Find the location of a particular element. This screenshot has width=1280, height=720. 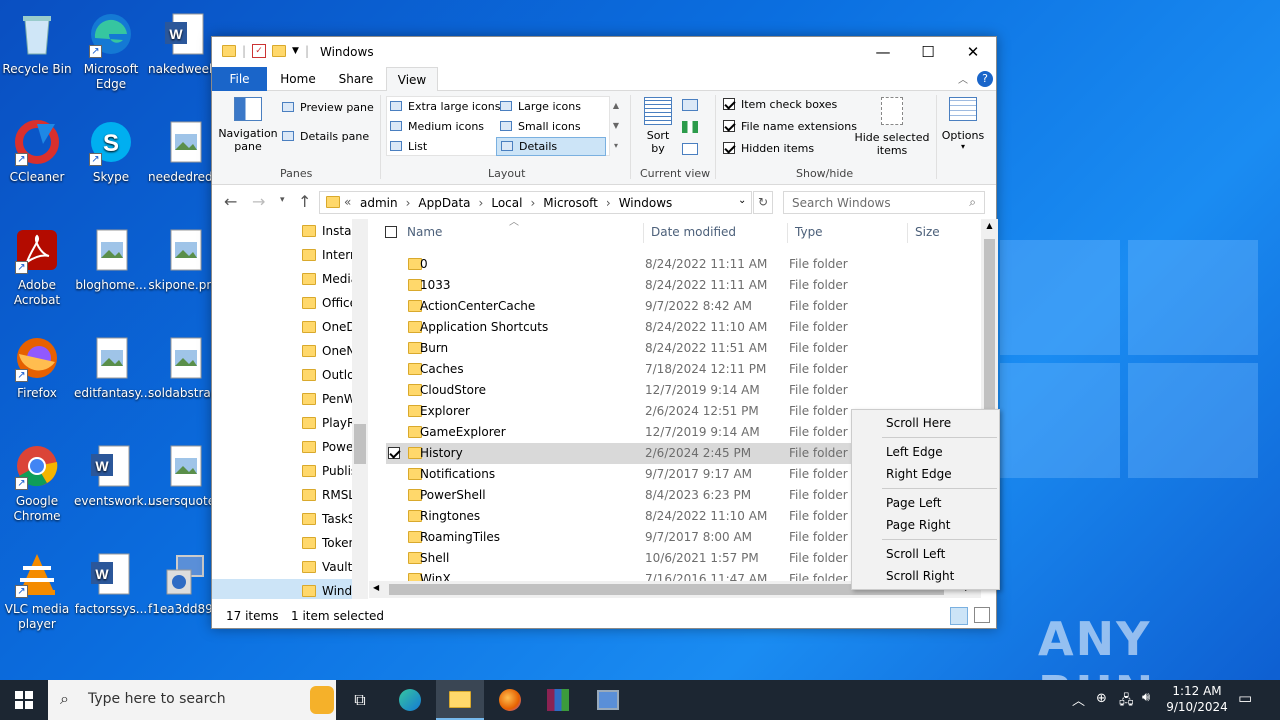

tab-file: File is located at coordinates (239, 79).